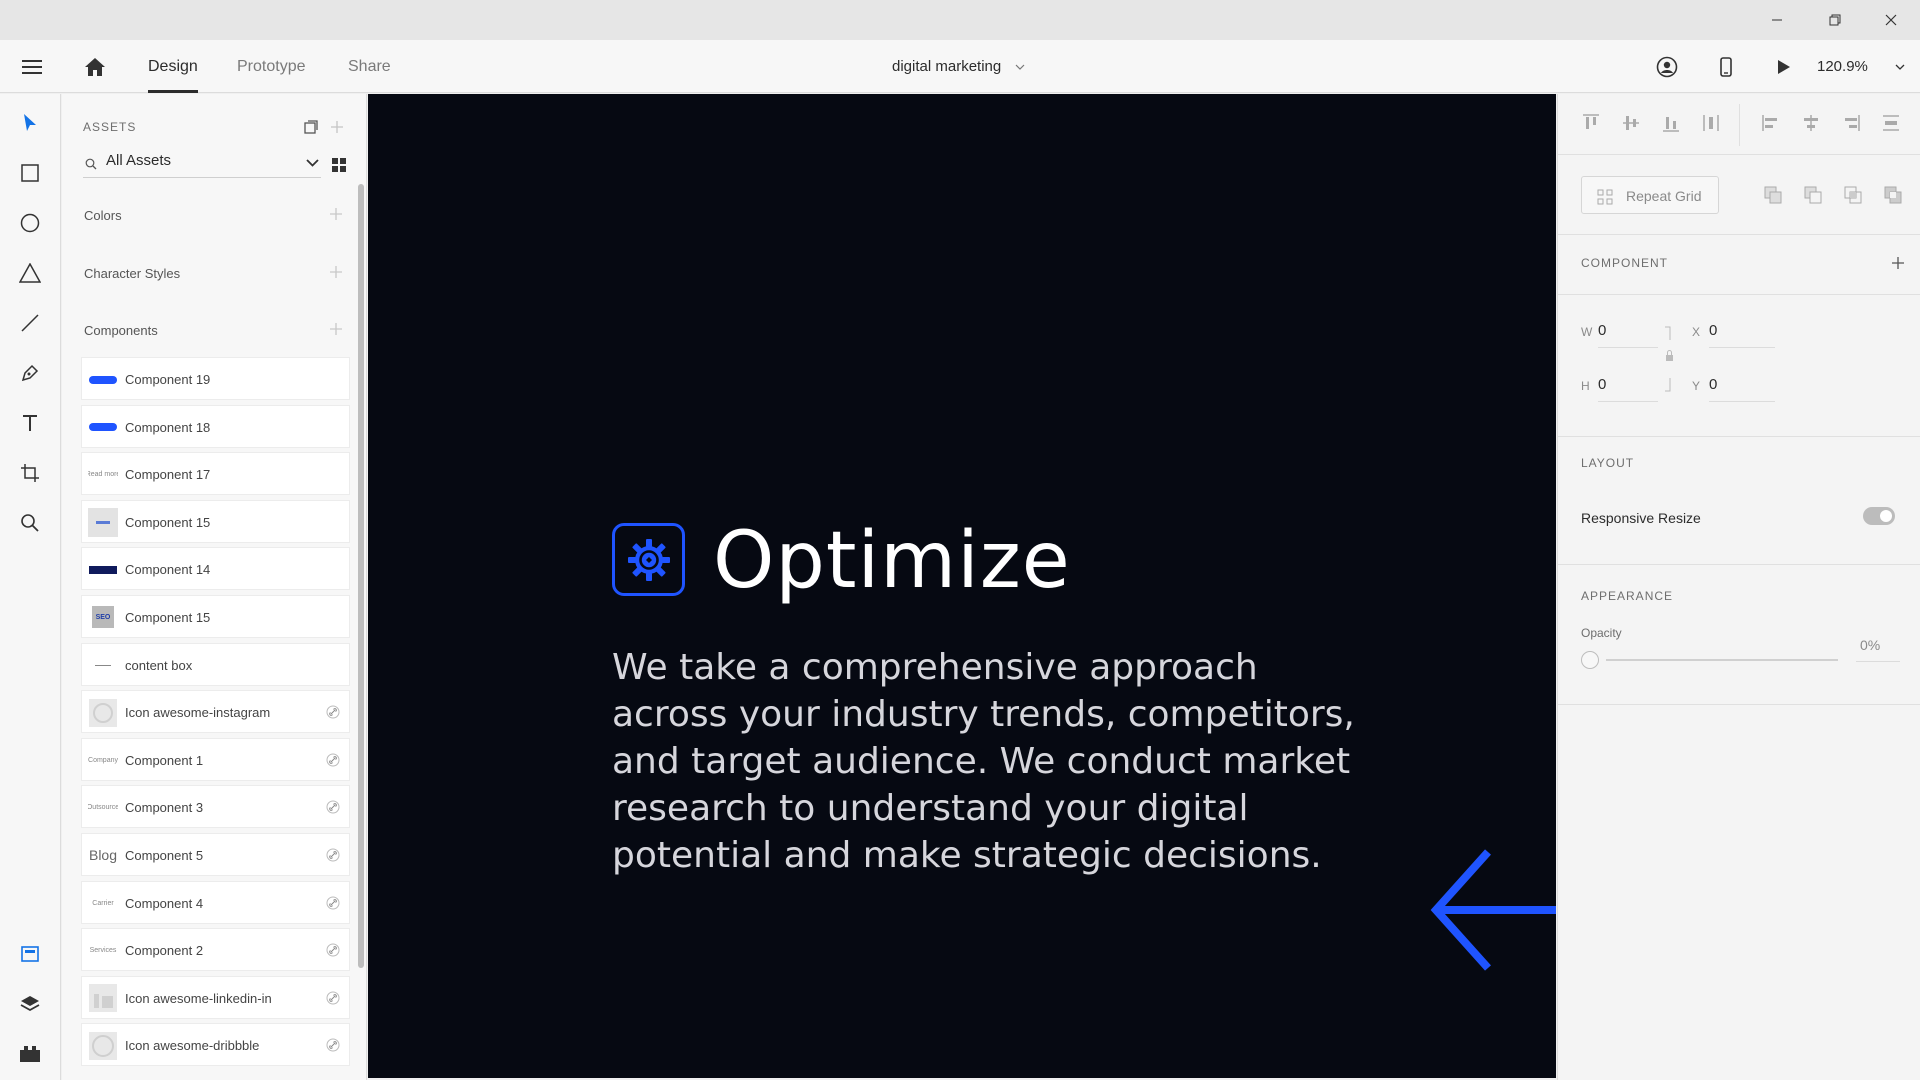 This screenshot has height=1080, width=1920. What do you see at coordinates (1602, 384) in the screenshot?
I see `height-input: 0` at bounding box center [1602, 384].